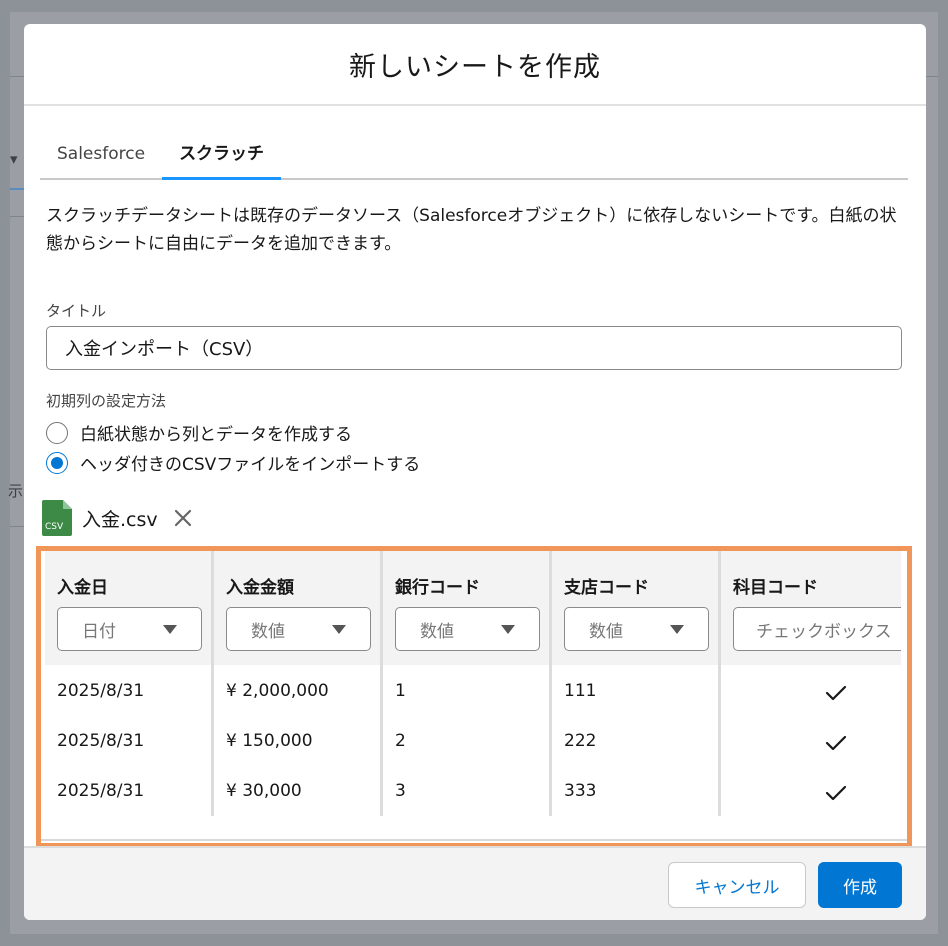 The image size is (948, 946). I want to click on tab-scratch: スクラッチ, so click(222, 157).